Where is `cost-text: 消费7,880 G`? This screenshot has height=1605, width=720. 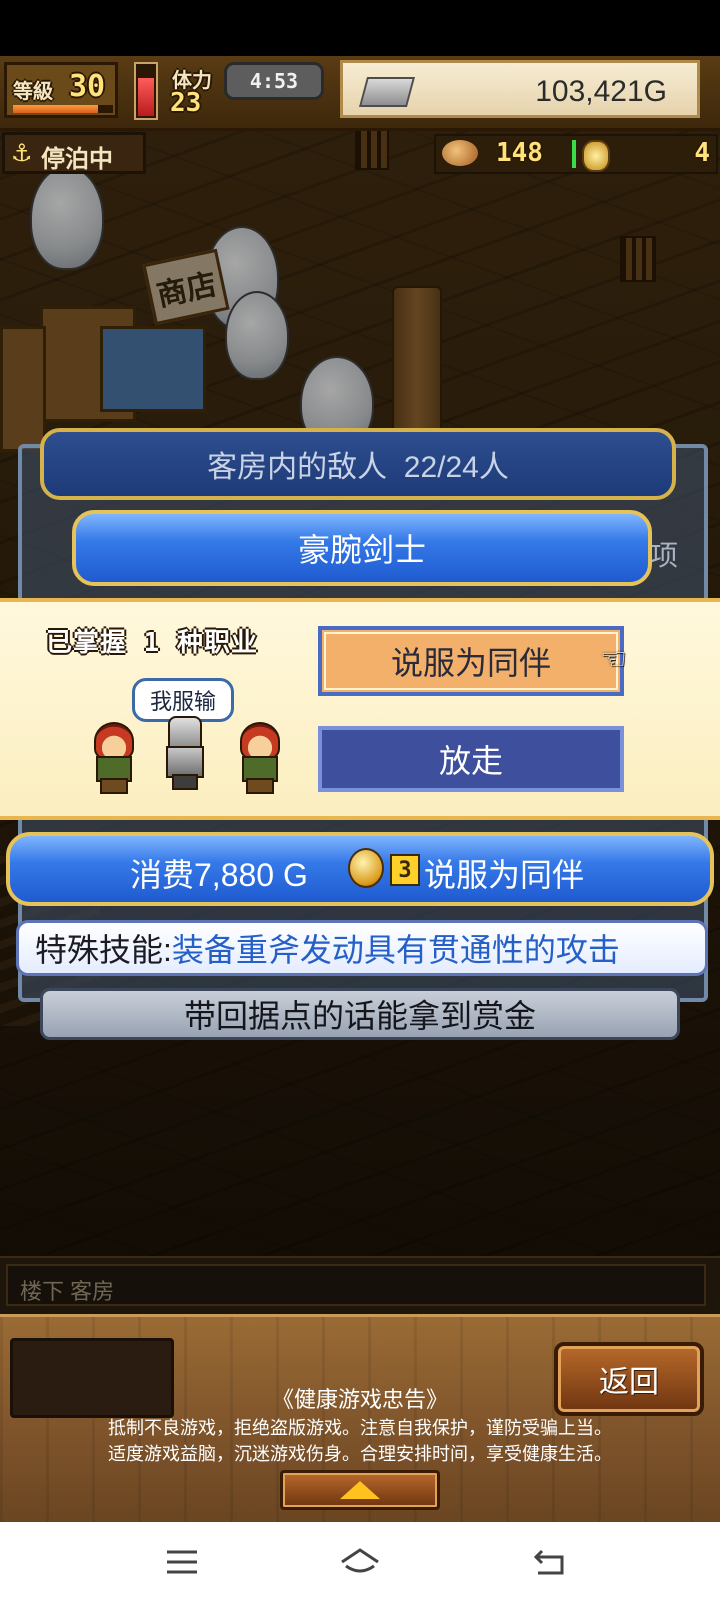
cost-text: 消费7,880 G is located at coordinates (219, 875).